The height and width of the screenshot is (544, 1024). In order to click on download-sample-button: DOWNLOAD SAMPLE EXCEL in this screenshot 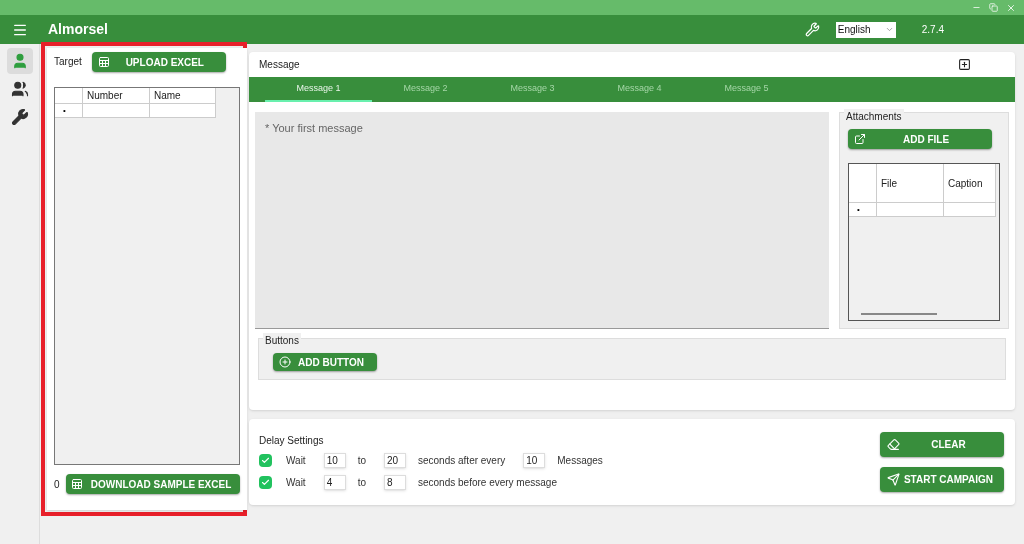, I will do `click(153, 484)`.